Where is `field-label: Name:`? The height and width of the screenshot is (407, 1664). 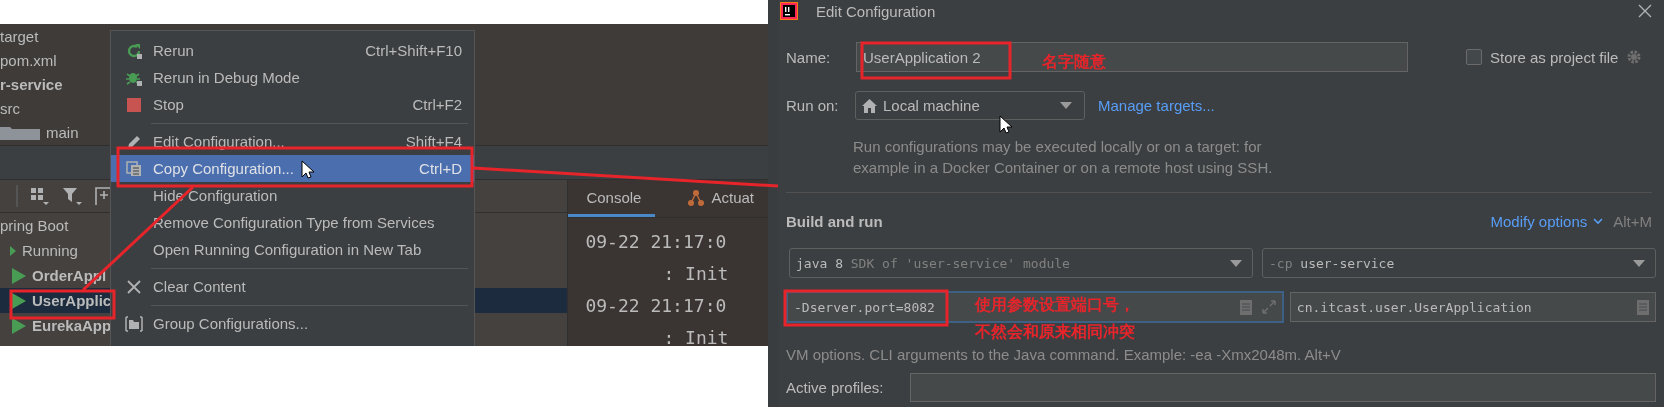
field-label: Name: is located at coordinates (809, 57).